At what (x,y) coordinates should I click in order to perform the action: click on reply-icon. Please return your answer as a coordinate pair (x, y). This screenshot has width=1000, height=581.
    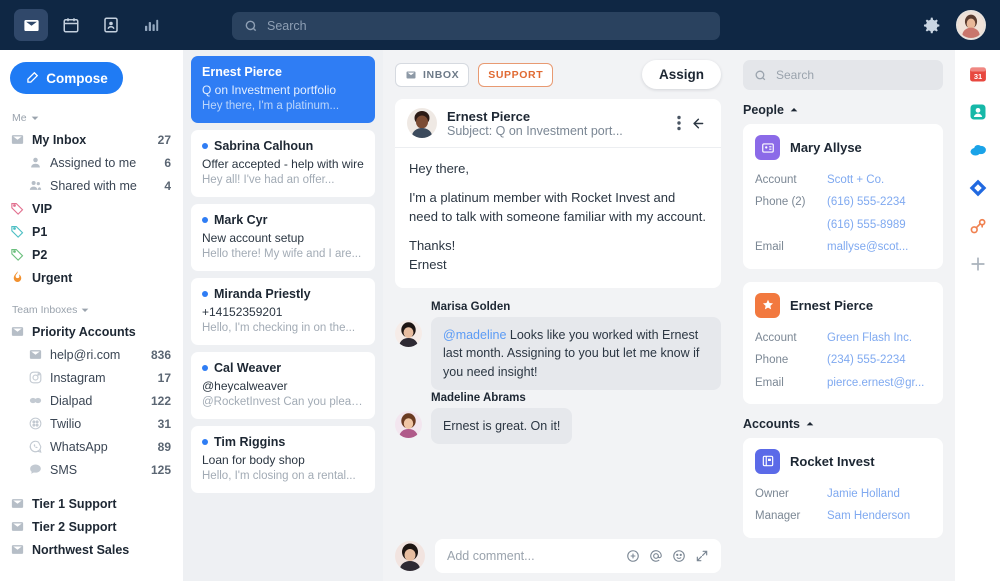
    Looking at the image, I should click on (700, 123).